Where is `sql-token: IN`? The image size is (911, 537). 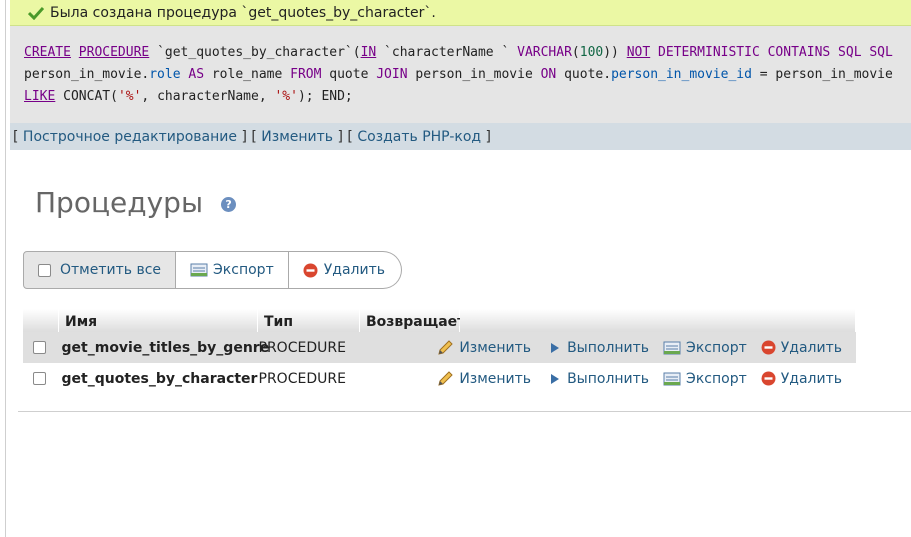
sql-token: IN is located at coordinates (369, 52).